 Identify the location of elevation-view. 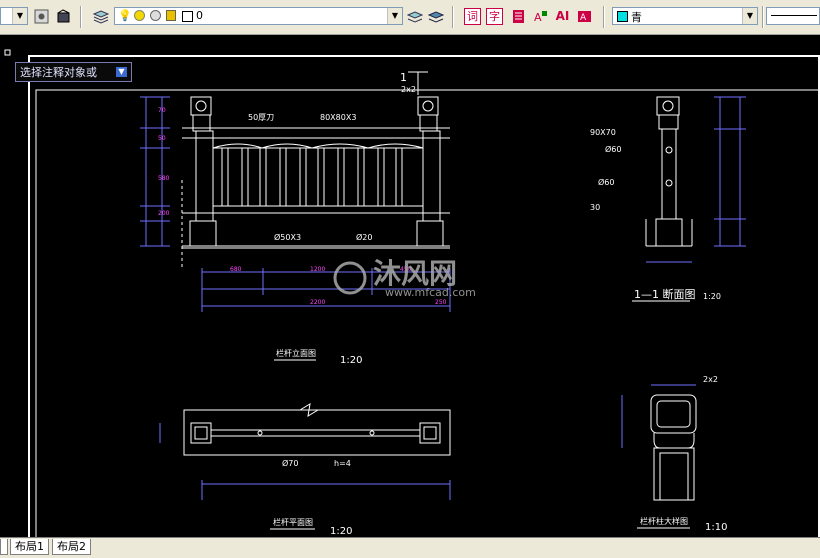
(315, 182).